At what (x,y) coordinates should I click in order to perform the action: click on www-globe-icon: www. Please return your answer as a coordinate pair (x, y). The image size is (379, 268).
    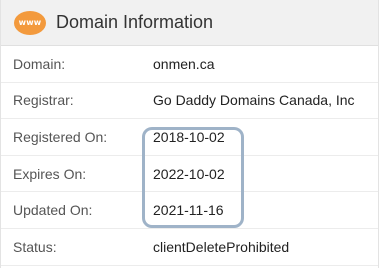
    Looking at the image, I should click on (30, 22).